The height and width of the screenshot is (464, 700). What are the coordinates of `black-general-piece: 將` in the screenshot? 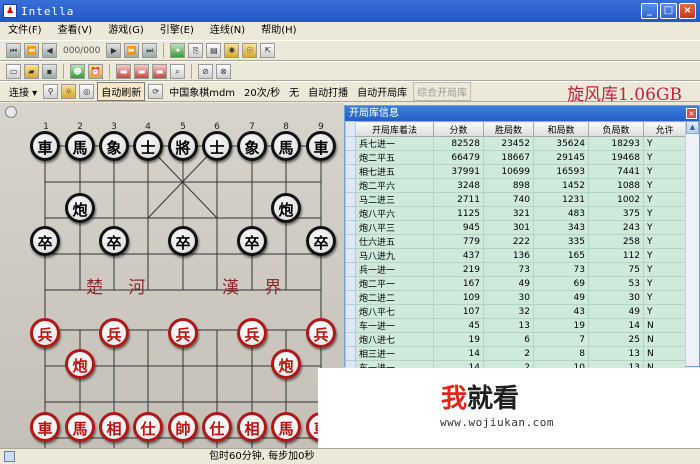 It's located at (183, 146).